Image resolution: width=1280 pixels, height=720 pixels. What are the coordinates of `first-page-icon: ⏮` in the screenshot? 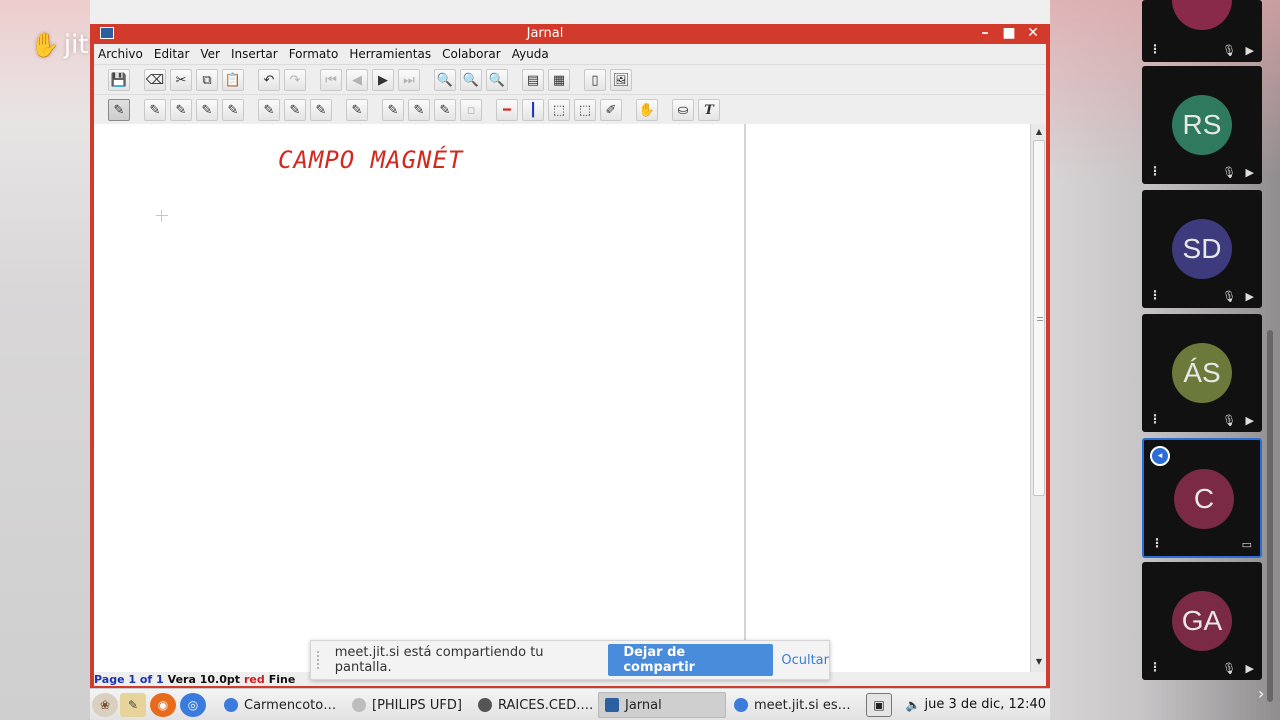 It's located at (331, 80).